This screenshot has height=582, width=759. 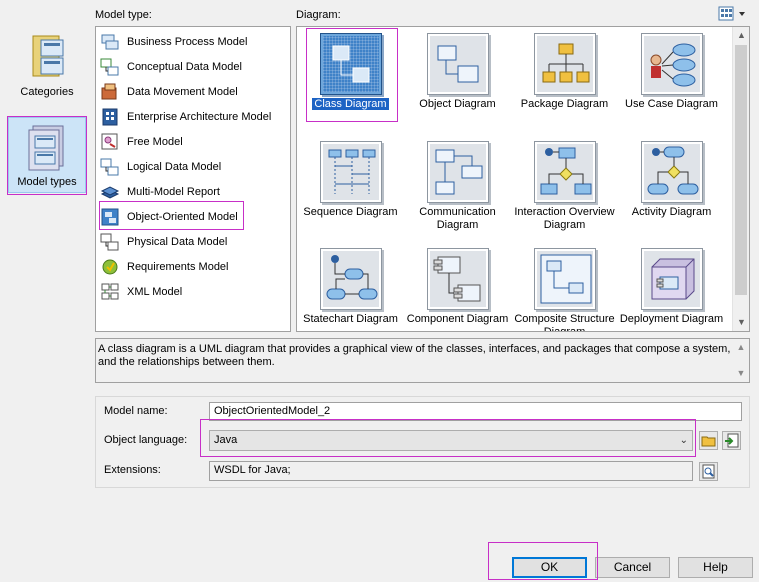 What do you see at coordinates (564, 104) in the screenshot?
I see `diagram-label: Package Diagram` at bounding box center [564, 104].